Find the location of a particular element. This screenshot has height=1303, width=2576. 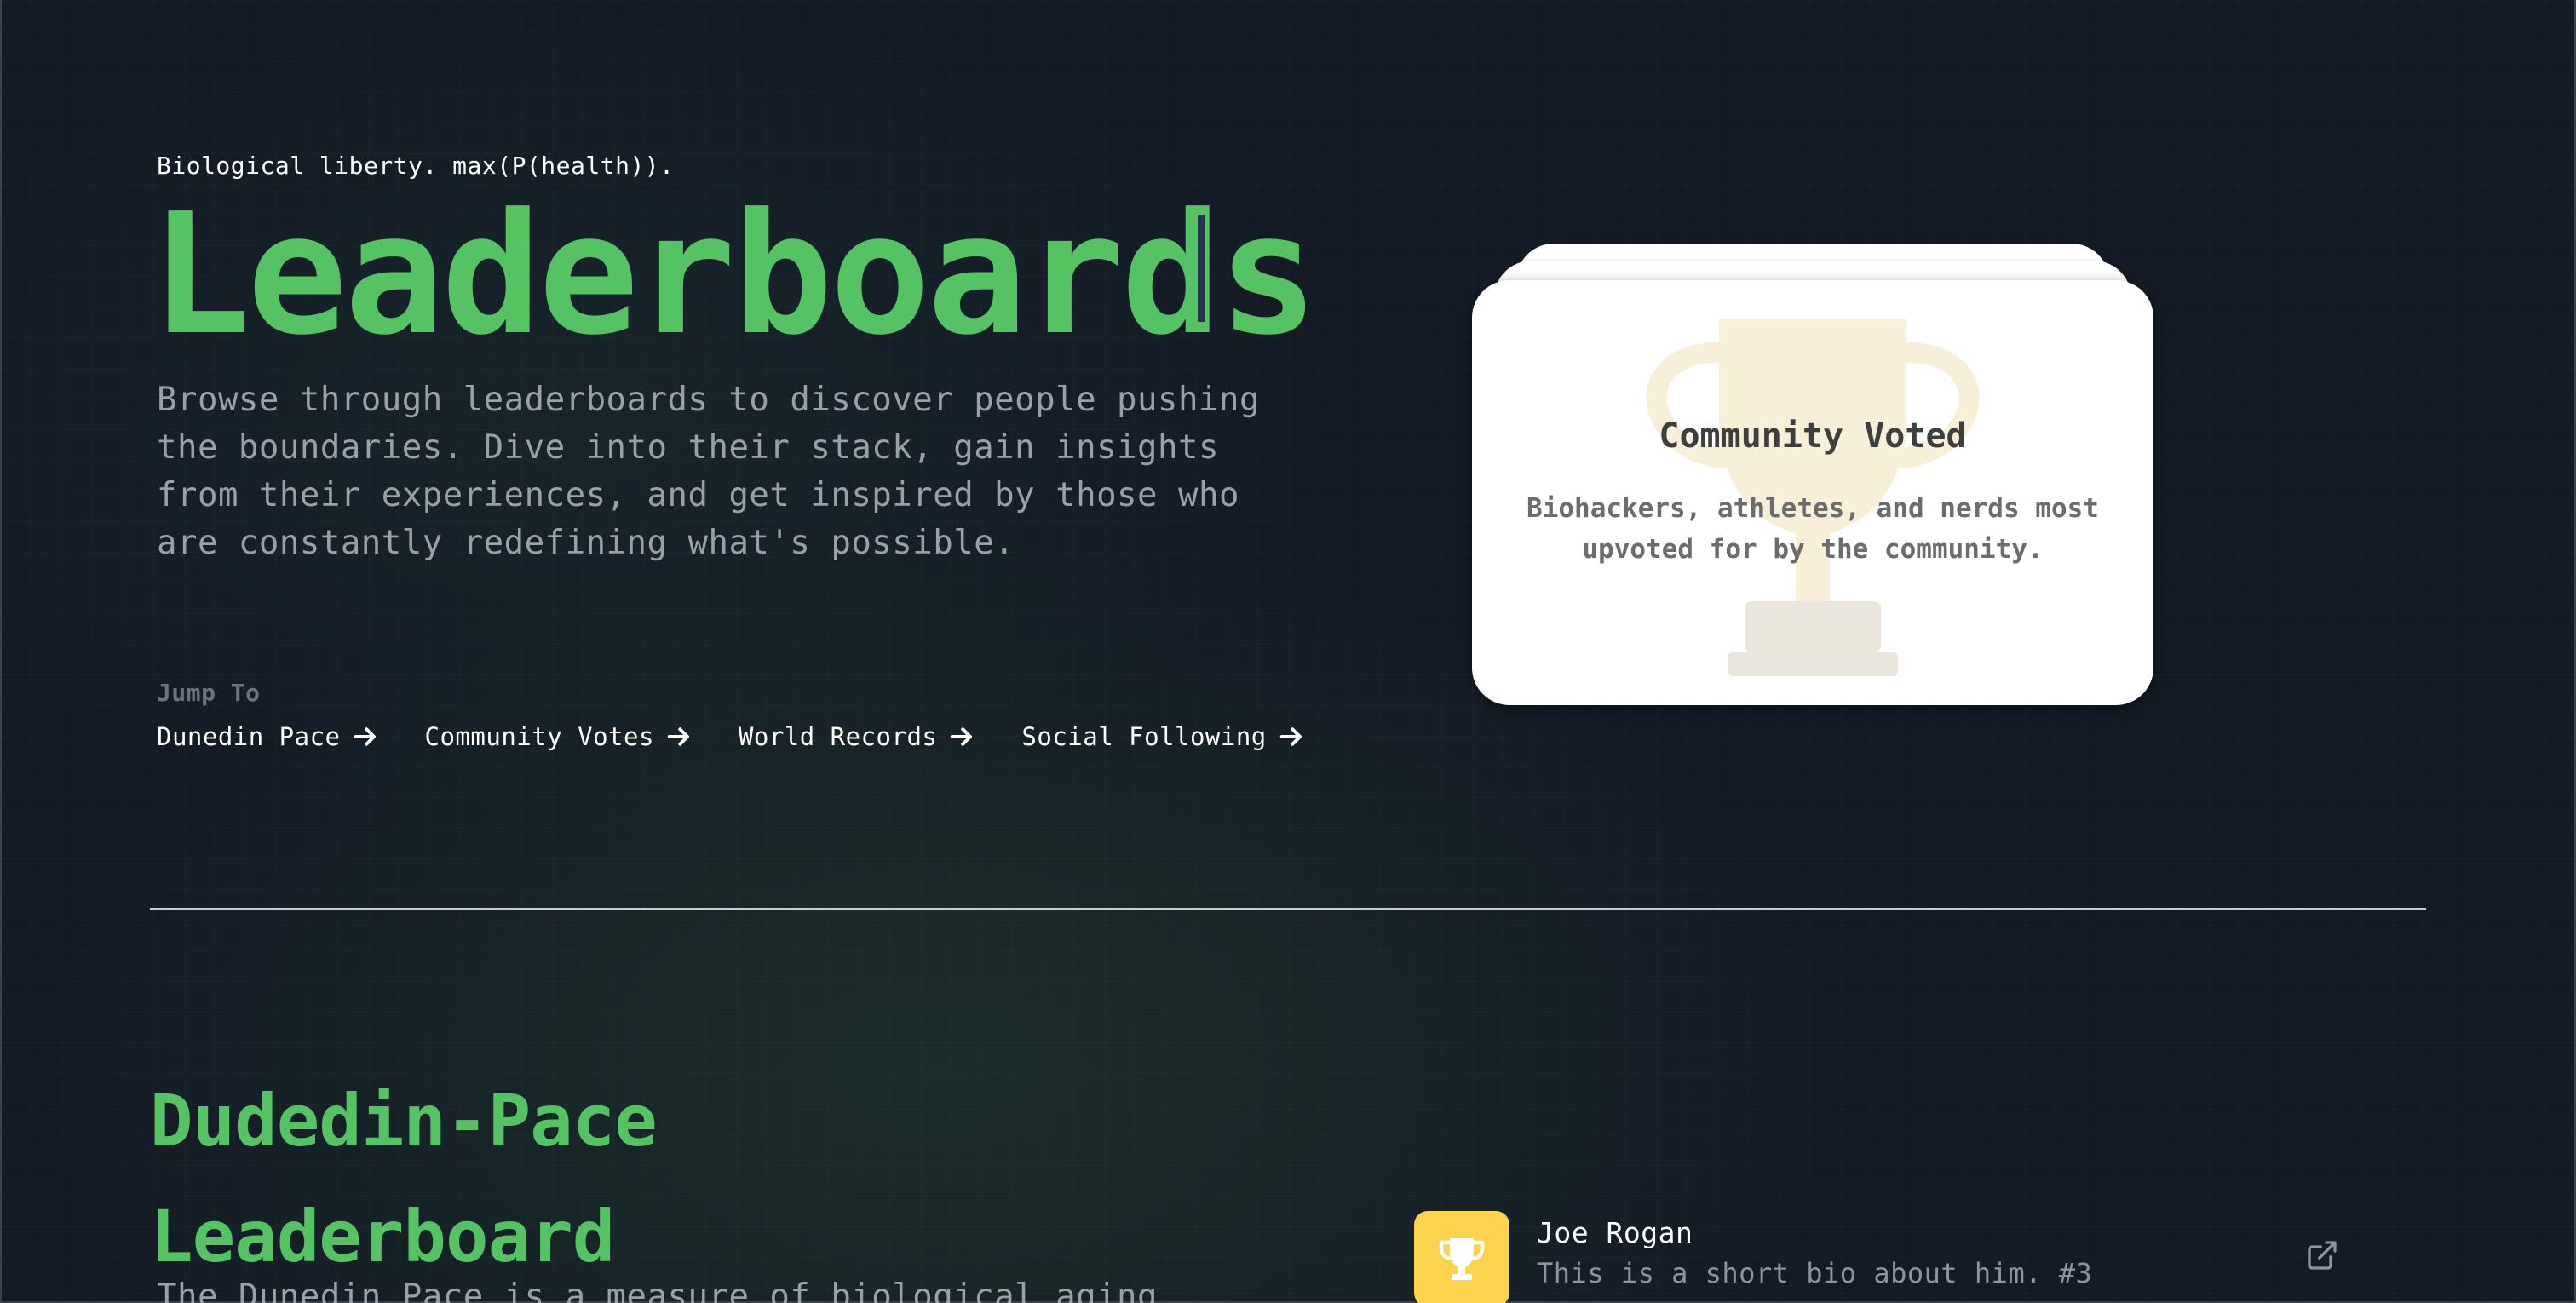

entry-bio: This is a short bio about him. #3 is located at coordinates (1815, 1273).